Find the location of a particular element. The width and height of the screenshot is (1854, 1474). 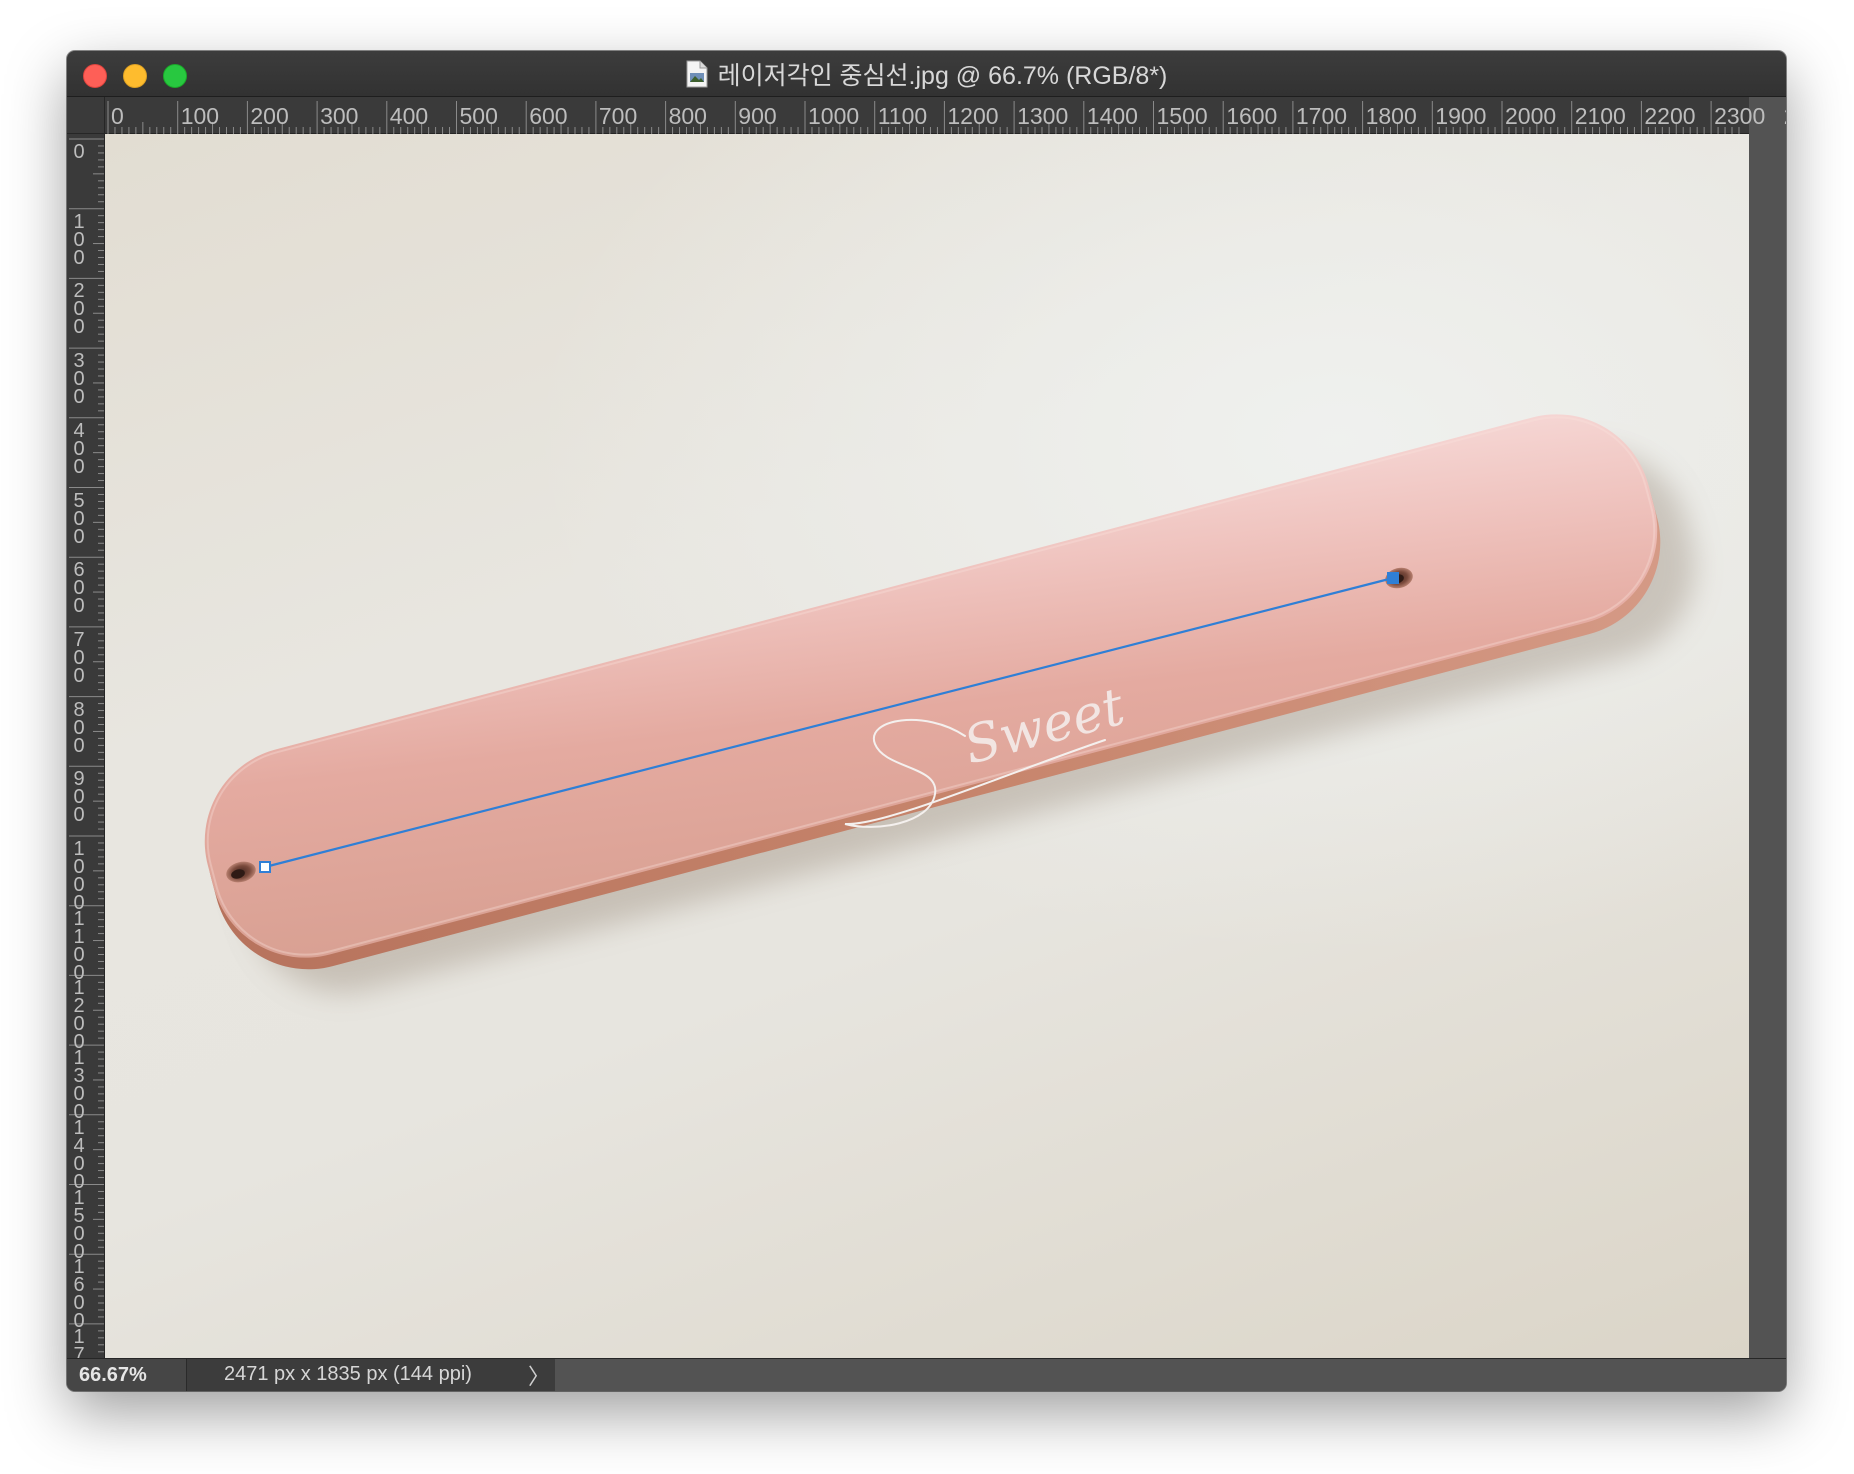

document-icon is located at coordinates (697, 73).